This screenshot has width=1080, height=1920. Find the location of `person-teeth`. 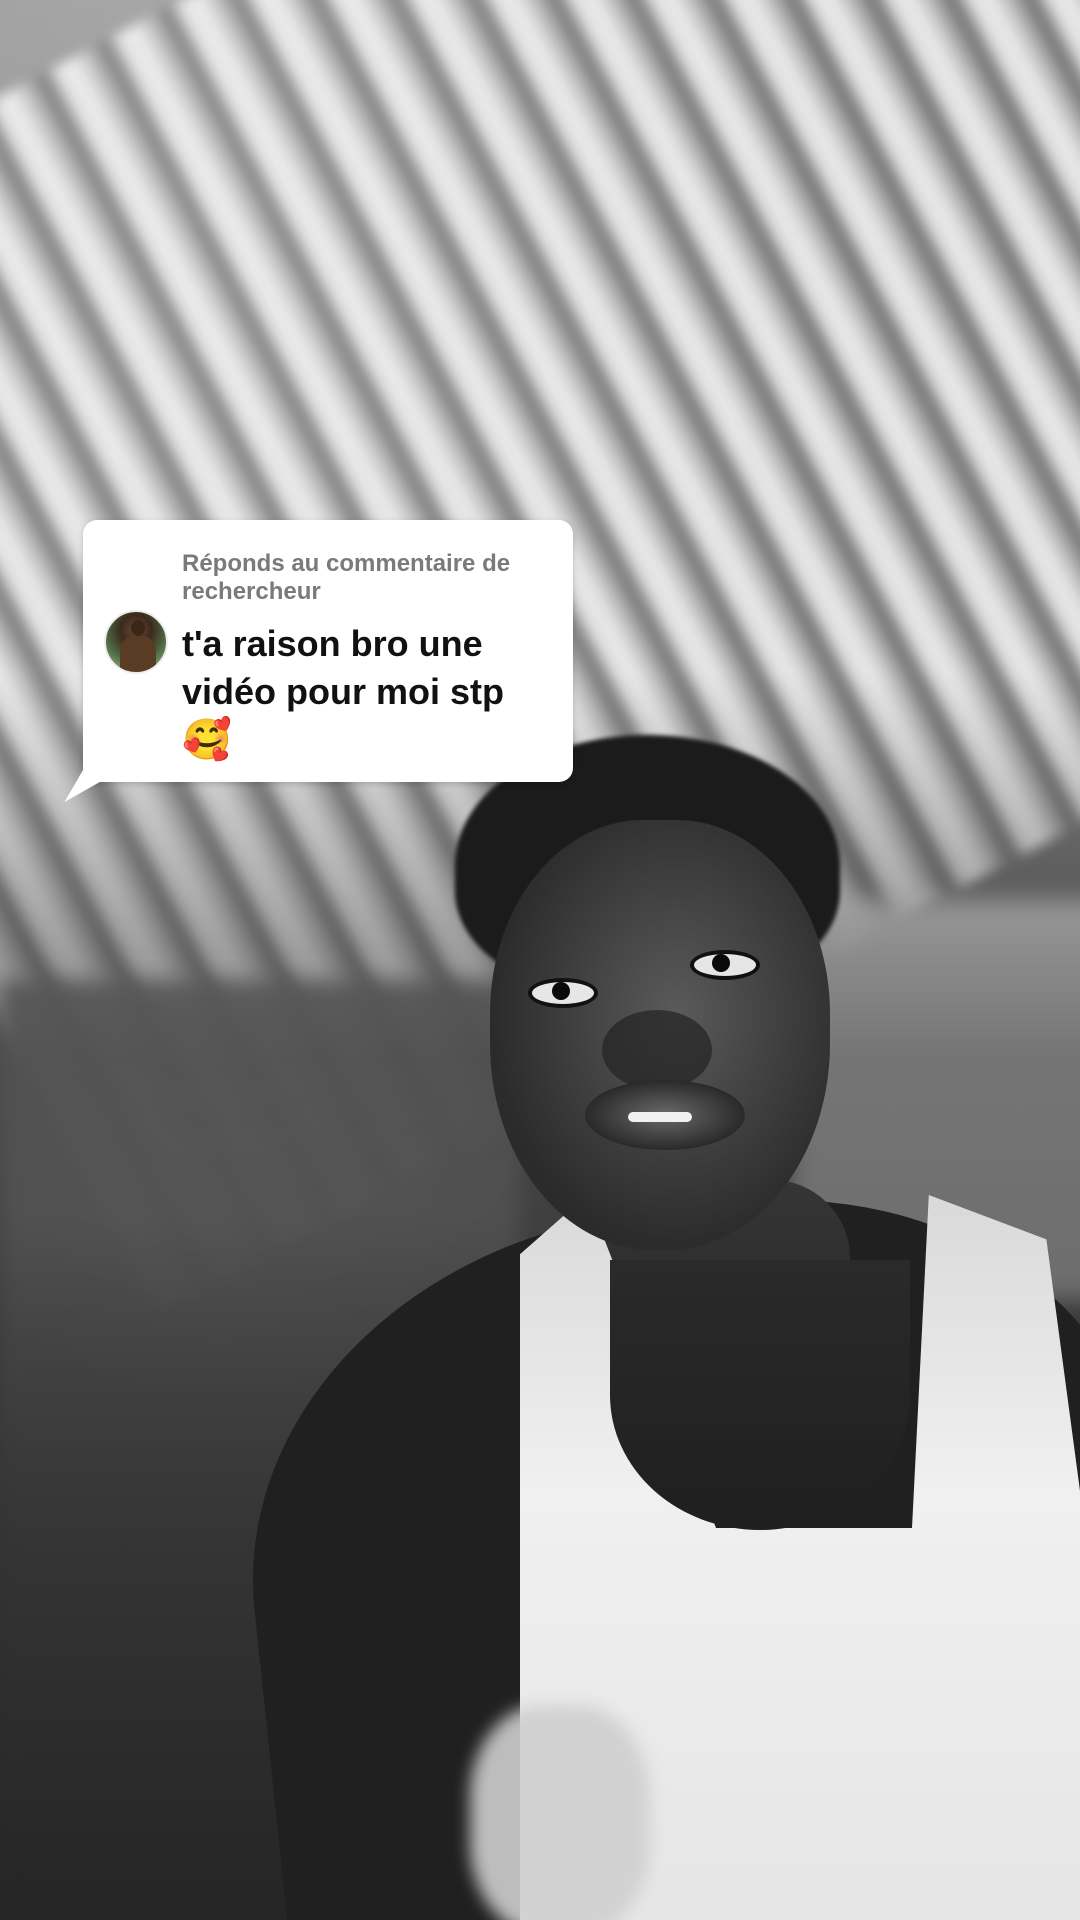

person-teeth is located at coordinates (660, 1117).